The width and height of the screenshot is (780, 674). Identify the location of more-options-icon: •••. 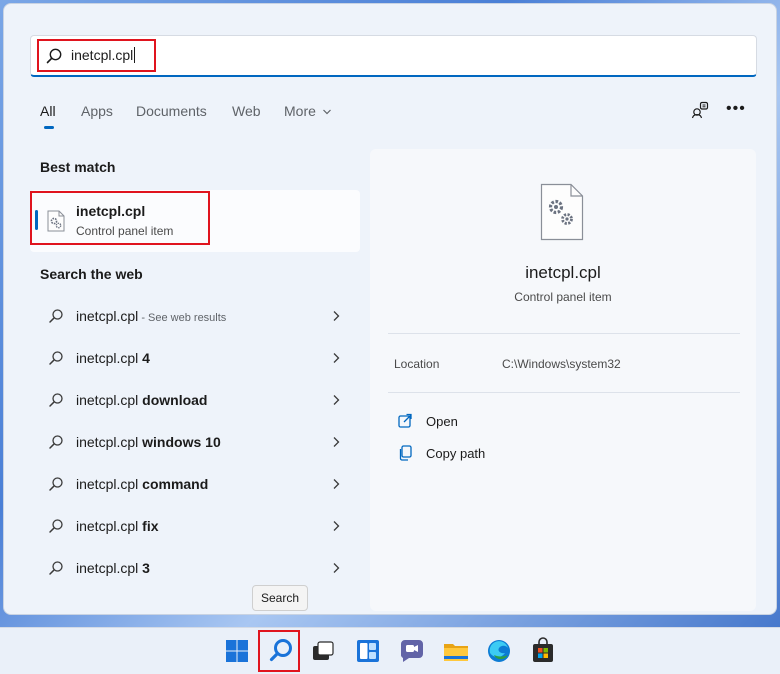
(736, 109).